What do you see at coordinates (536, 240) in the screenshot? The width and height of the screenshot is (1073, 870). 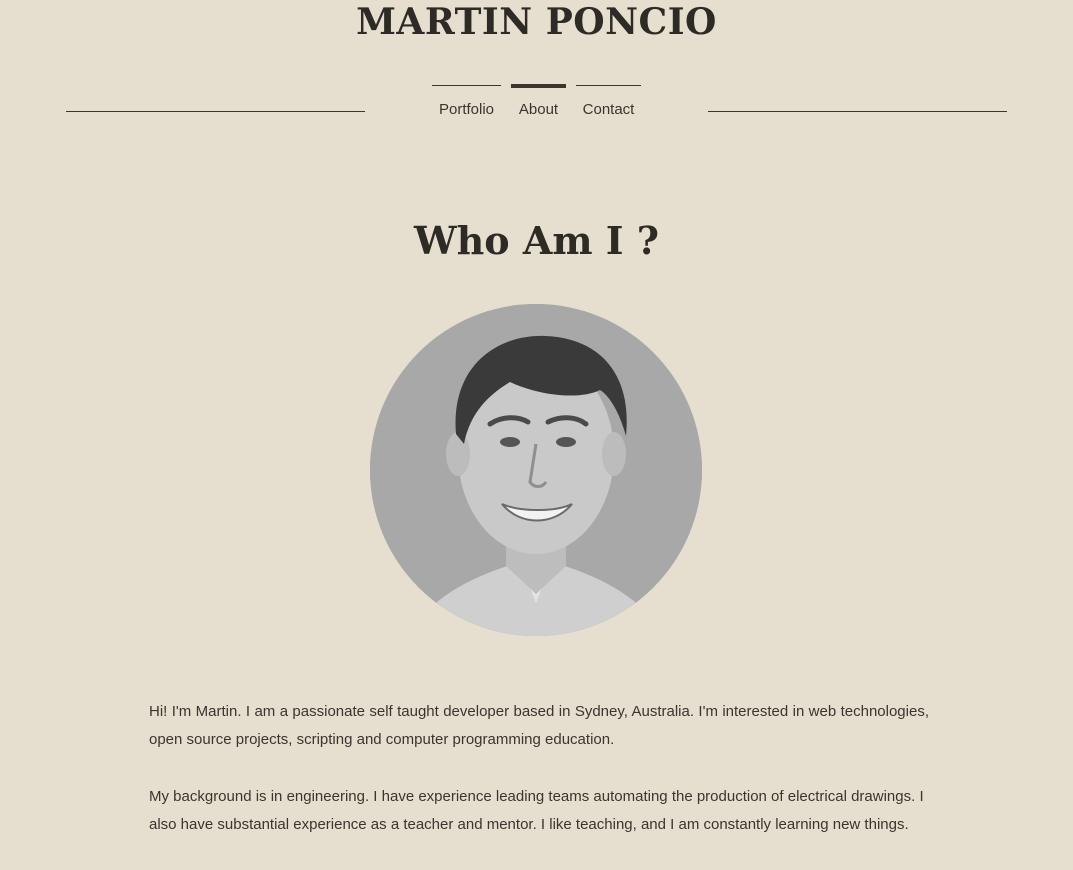 I see `about-heading: Who Am I ?` at bounding box center [536, 240].